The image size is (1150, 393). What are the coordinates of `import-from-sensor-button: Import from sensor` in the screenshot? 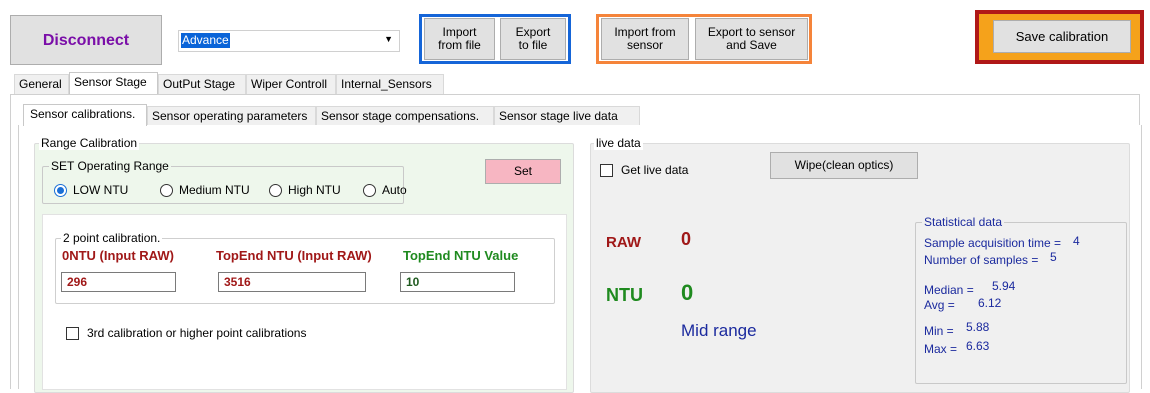 It's located at (645, 39).